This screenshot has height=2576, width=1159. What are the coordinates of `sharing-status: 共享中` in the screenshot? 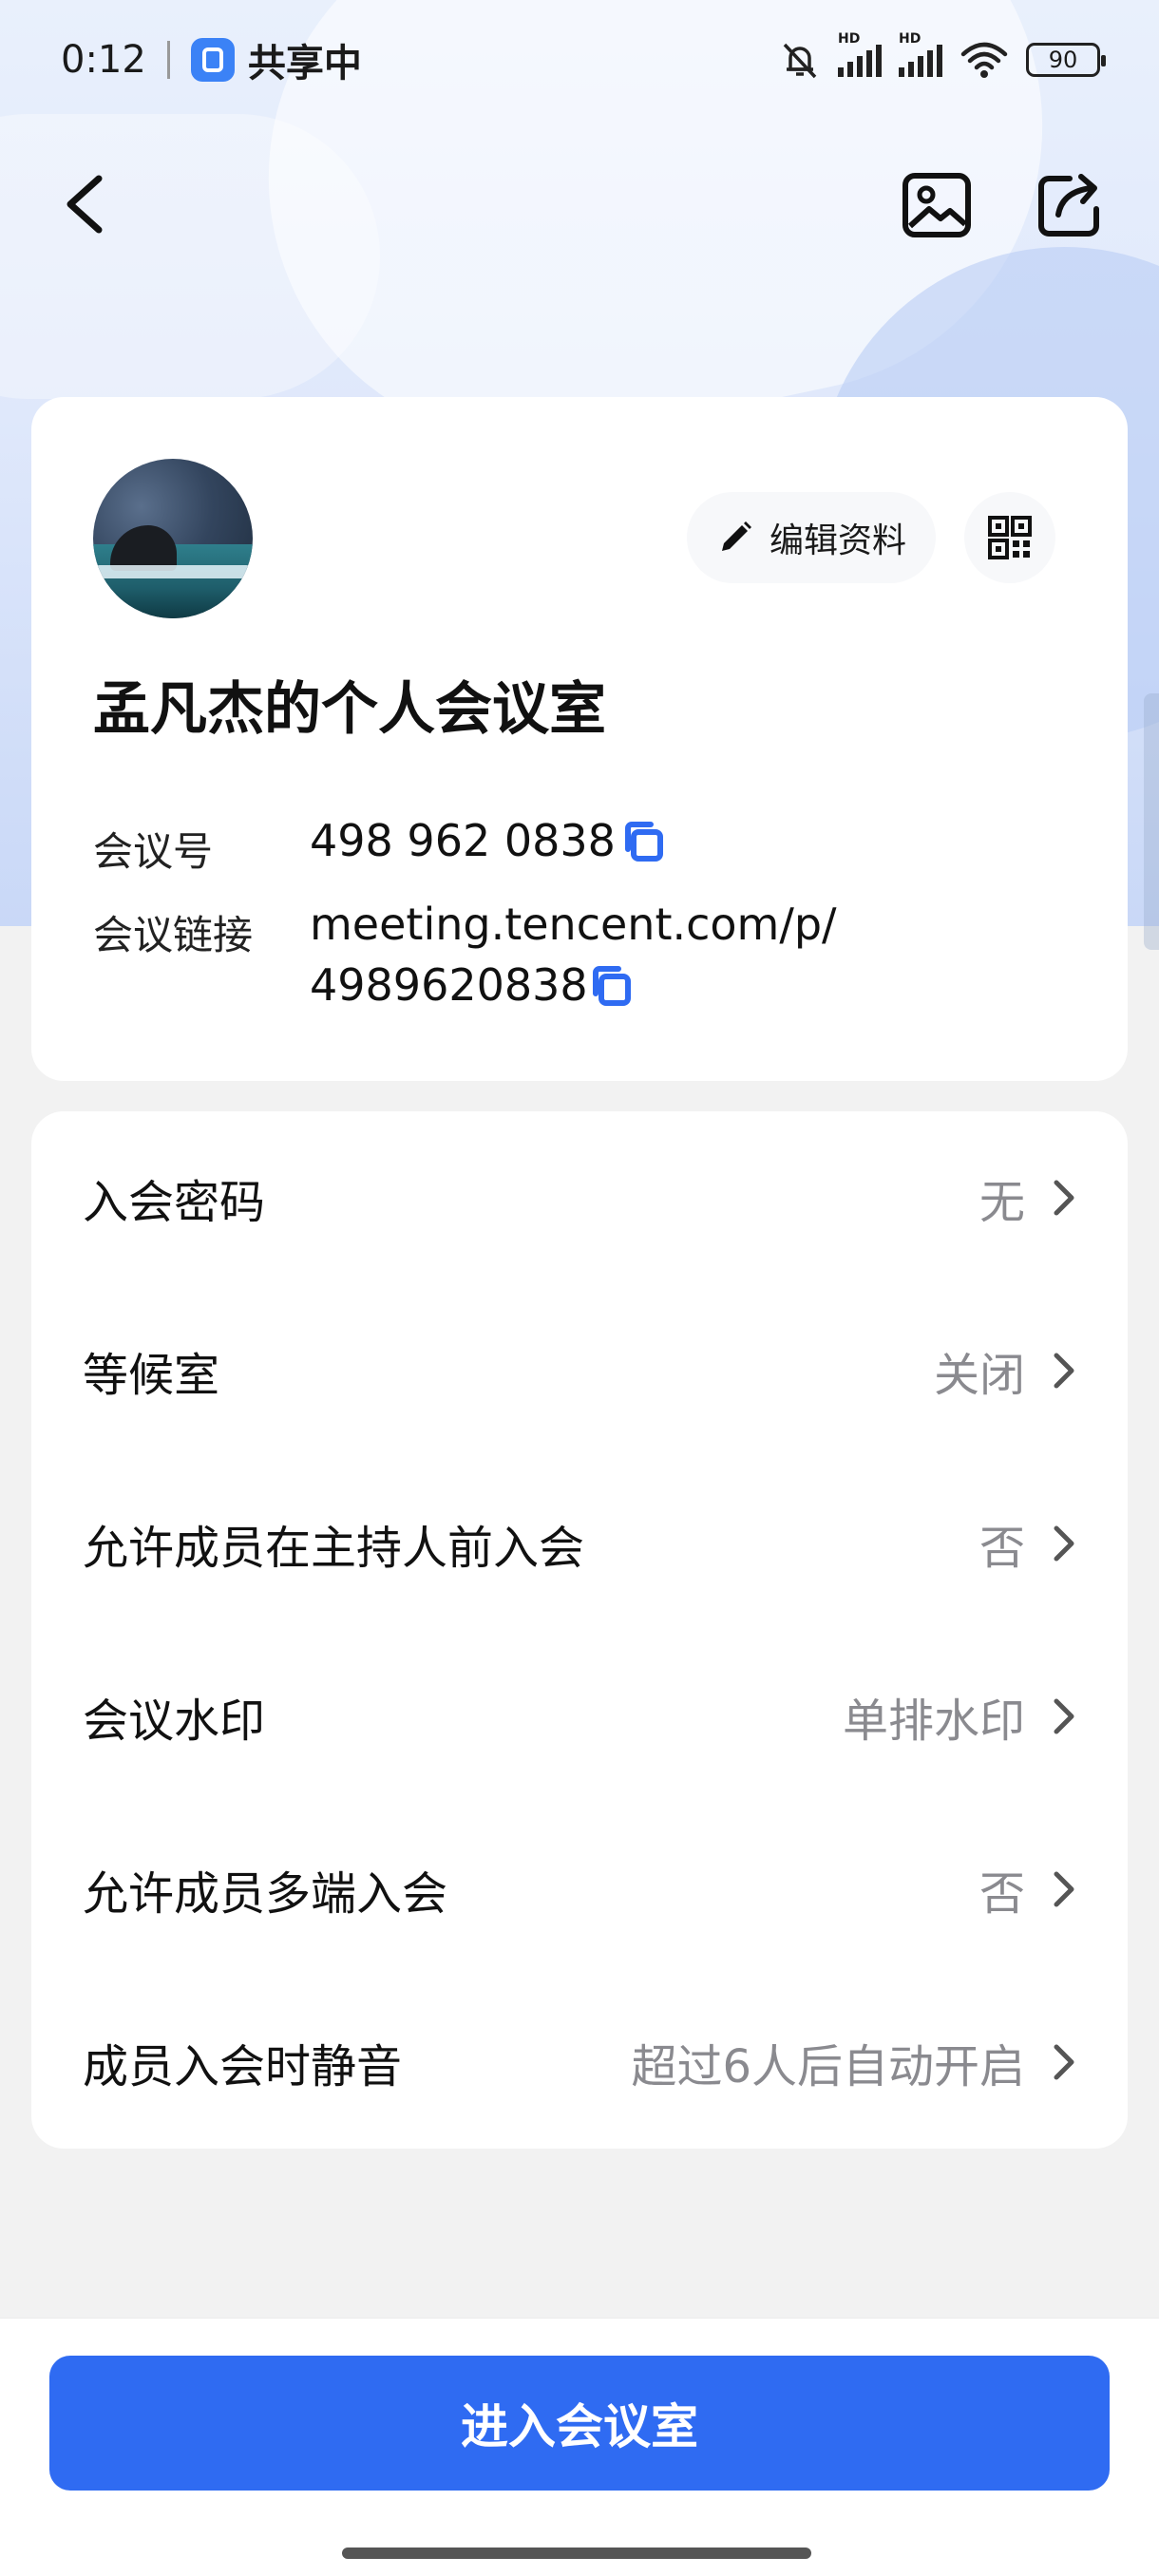 It's located at (304, 63).